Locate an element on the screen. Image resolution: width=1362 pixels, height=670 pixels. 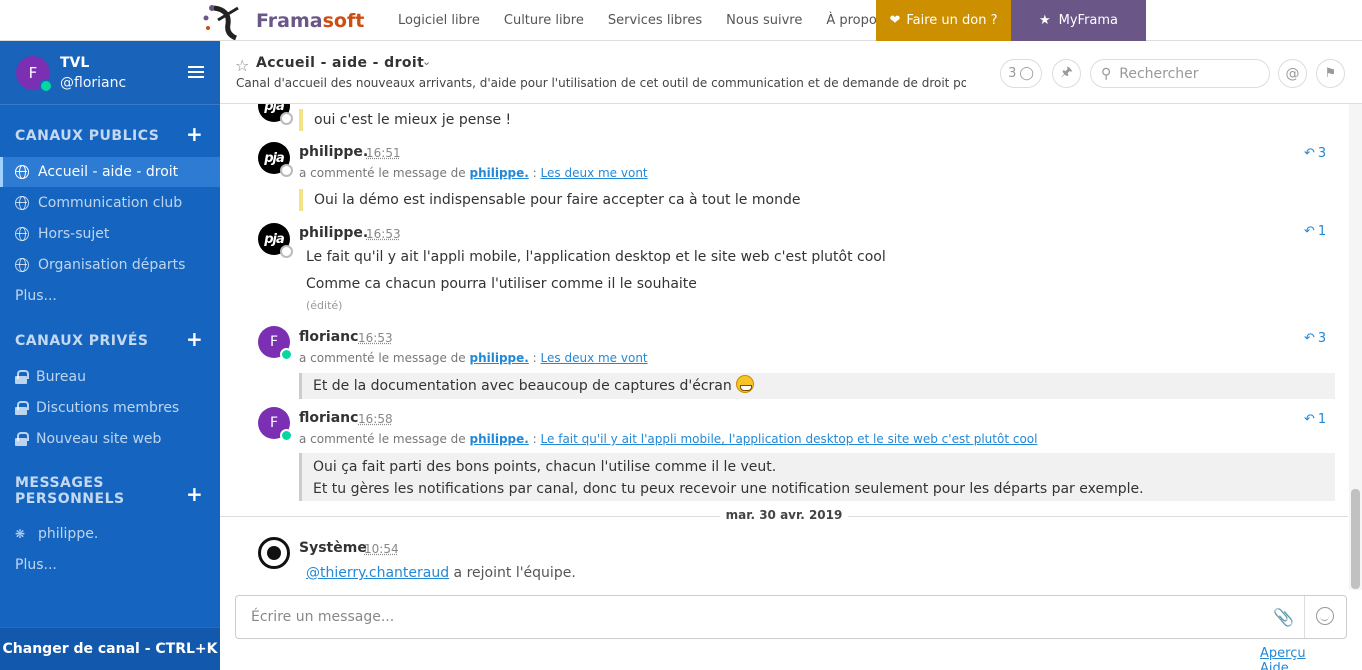
attachment-icon: 📎 is located at coordinates (1283, 618).